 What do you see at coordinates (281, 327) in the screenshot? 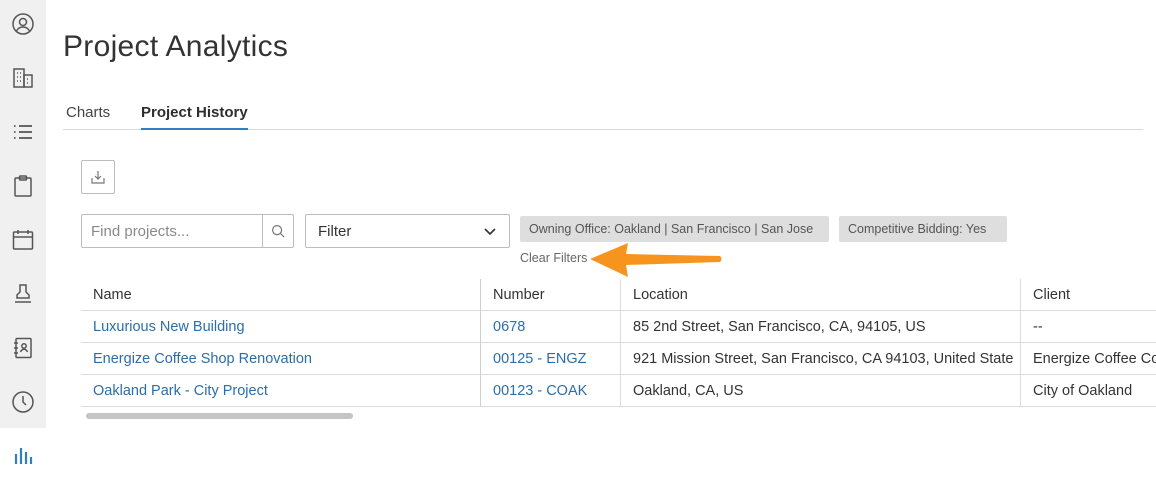
I see `project-name-link: Luxurious New Building` at bounding box center [281, 327].